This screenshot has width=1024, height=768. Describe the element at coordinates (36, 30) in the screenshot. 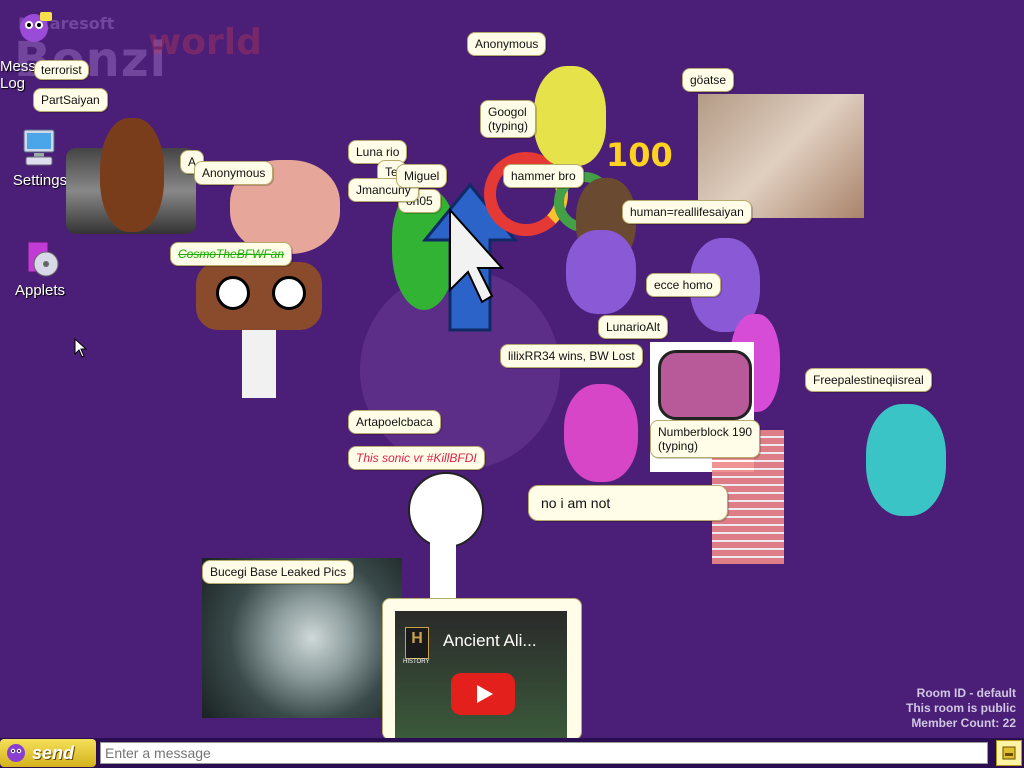

I see `message-log-icon` at that location.